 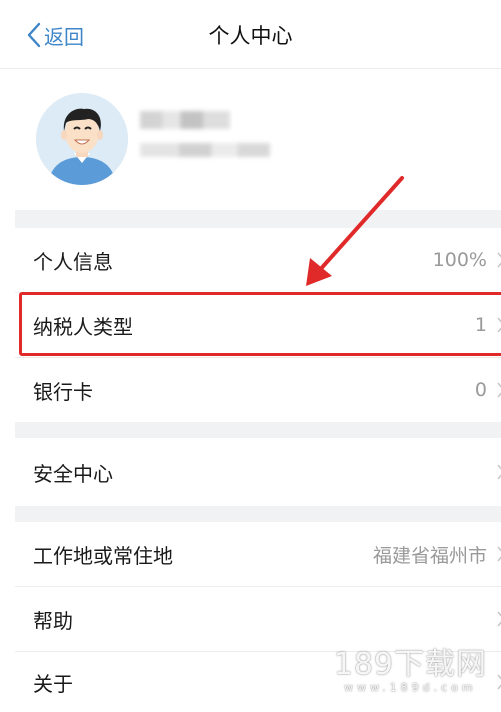 What do you see at coordinates (258, 260) in the screenshot?
I see `menu-item-personal-info: 个人信息 100%` at bounding box center [258, 260].